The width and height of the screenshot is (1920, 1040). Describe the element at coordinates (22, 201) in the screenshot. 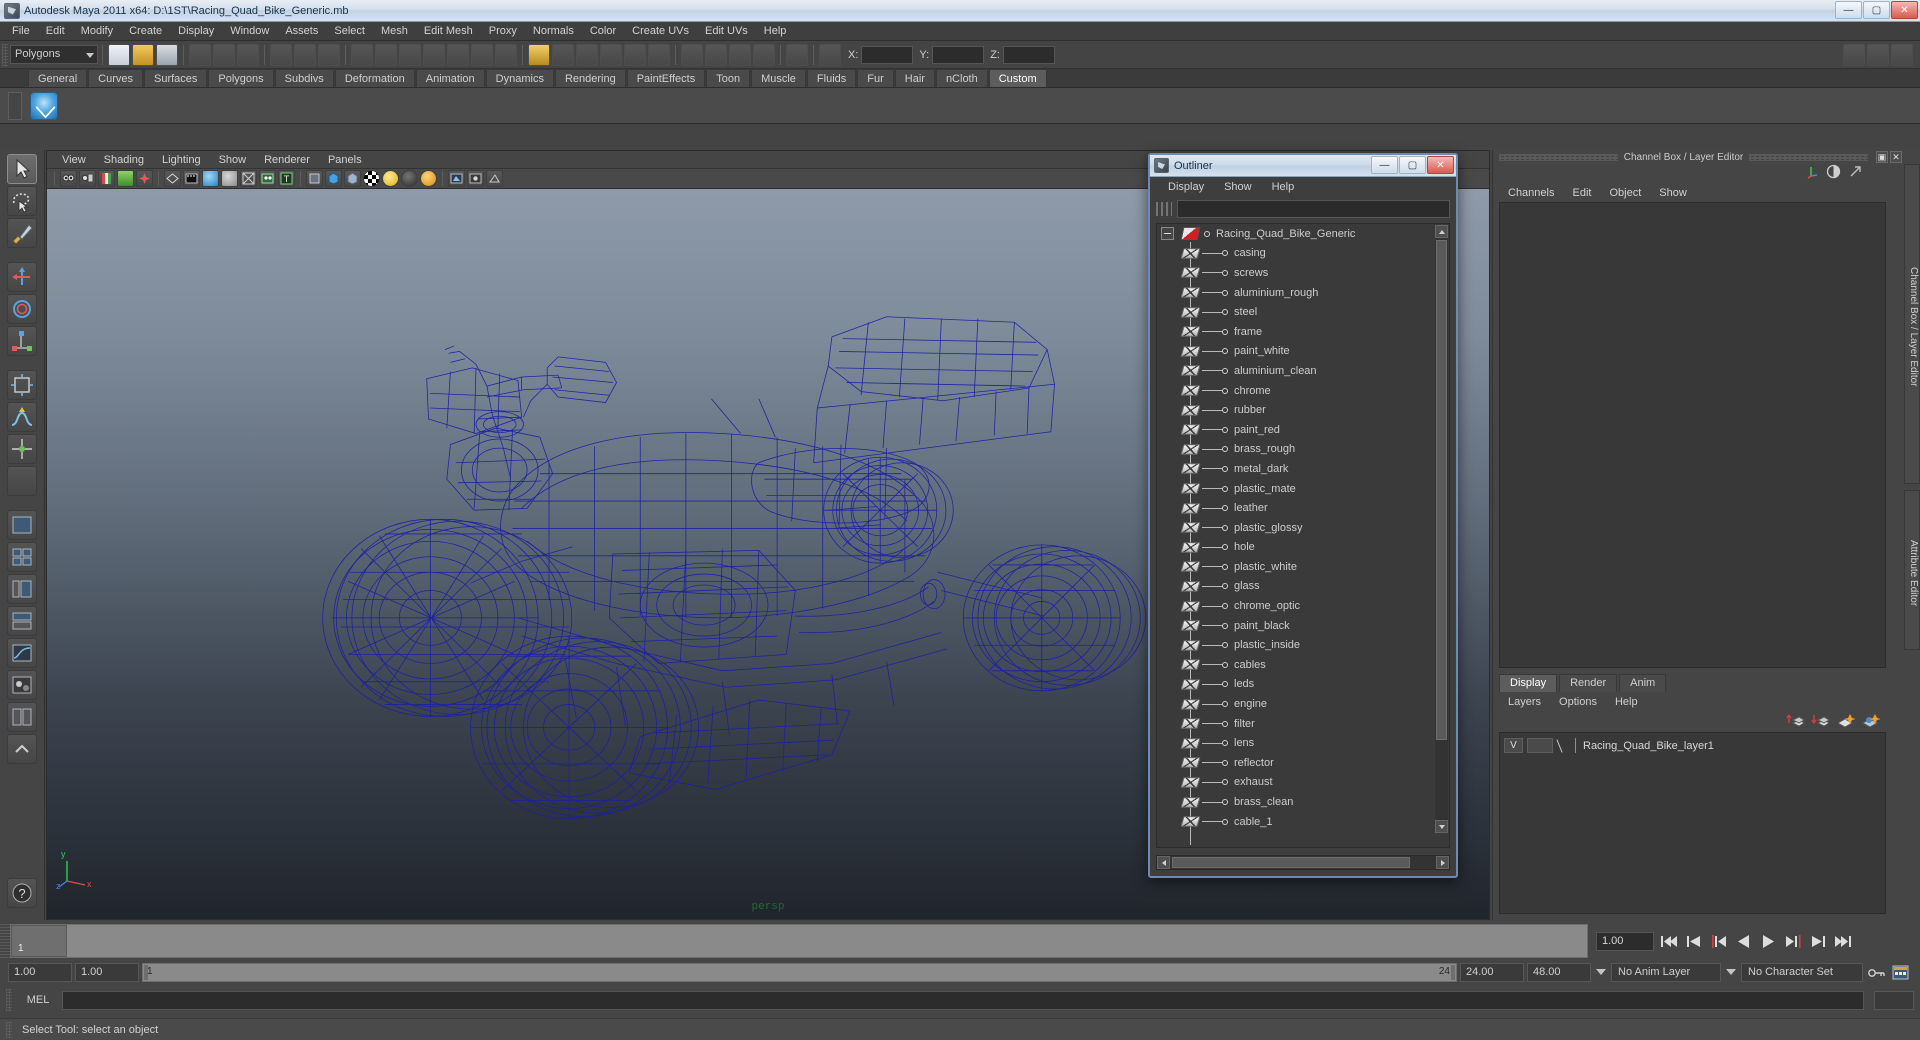

I see `lasso-tool-icon` at that location.